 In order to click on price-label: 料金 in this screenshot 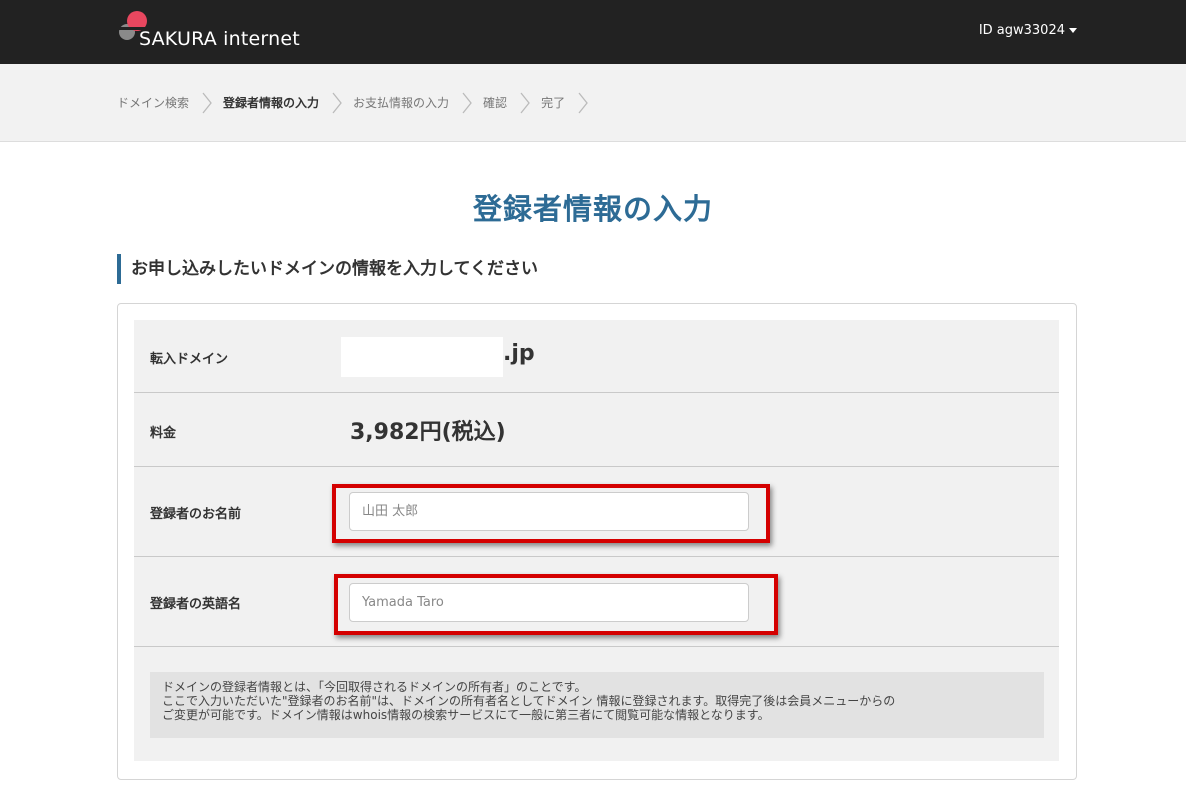, I will do `click(163, 433)`.